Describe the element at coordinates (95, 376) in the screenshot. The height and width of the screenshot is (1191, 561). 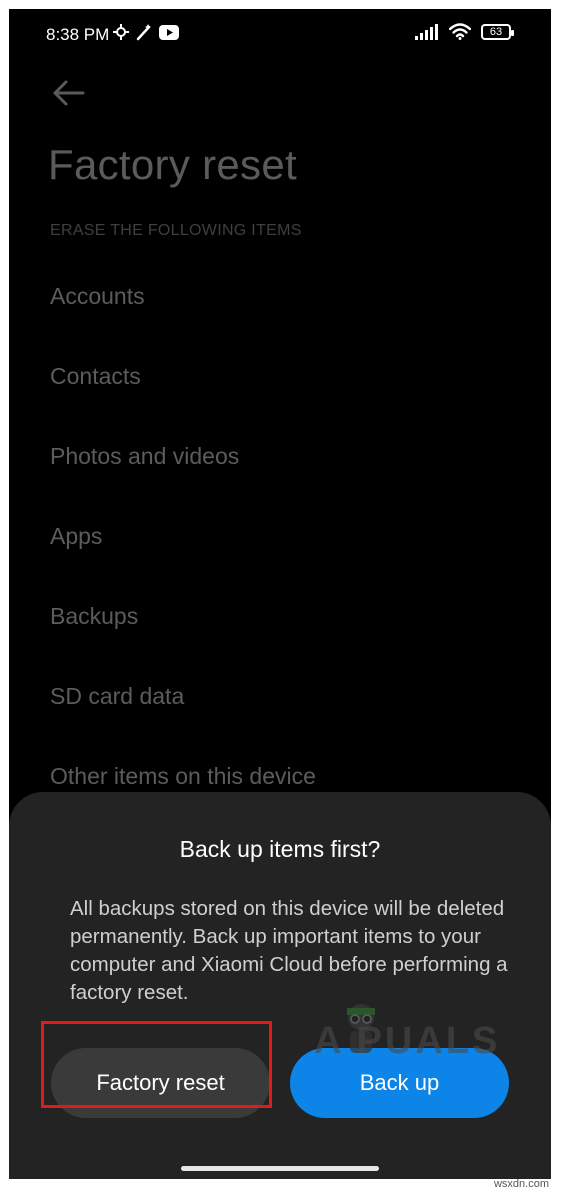
I see `list-item: Contacts` at that location.